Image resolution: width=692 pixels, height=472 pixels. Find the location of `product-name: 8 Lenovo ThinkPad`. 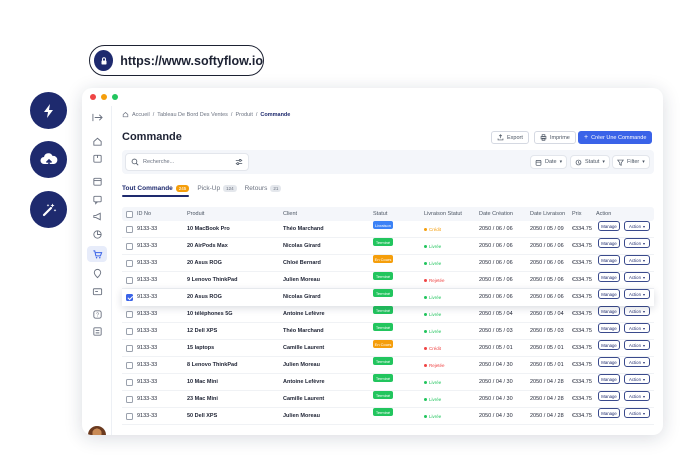

product-name: 8 Lenovo ThinkPad is located at coordinates (212, 365).